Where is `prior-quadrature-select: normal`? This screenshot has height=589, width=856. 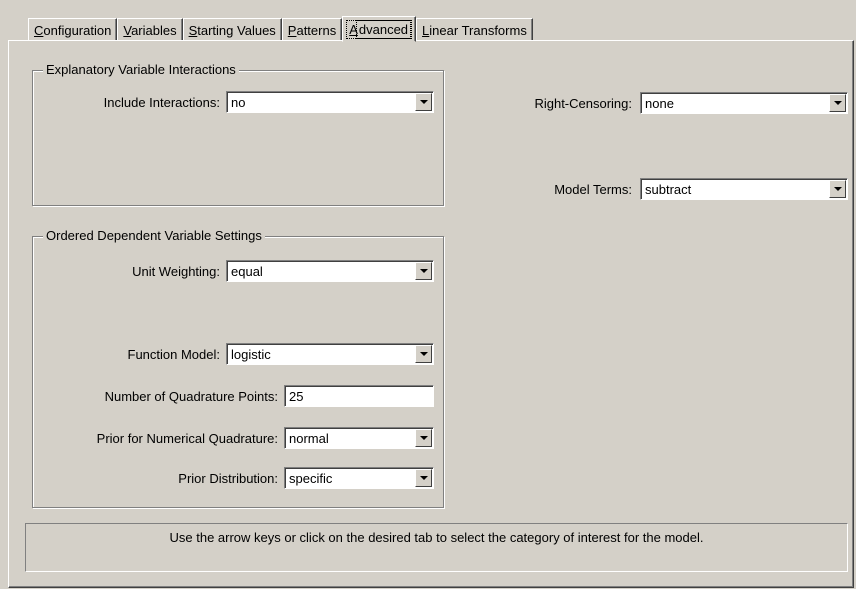
prior-quadrature-select: normal is located at coordinates (359, 438).